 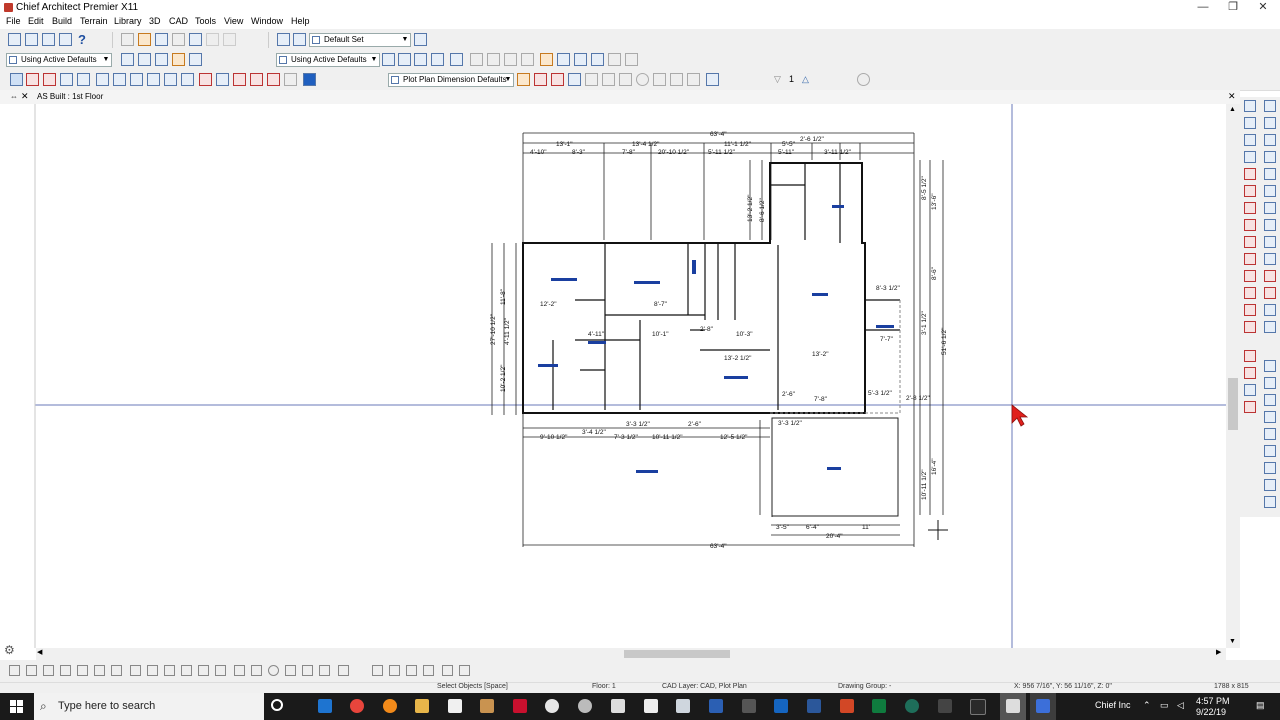 I want to click on fixture-icon, so click(x=273, y=79).